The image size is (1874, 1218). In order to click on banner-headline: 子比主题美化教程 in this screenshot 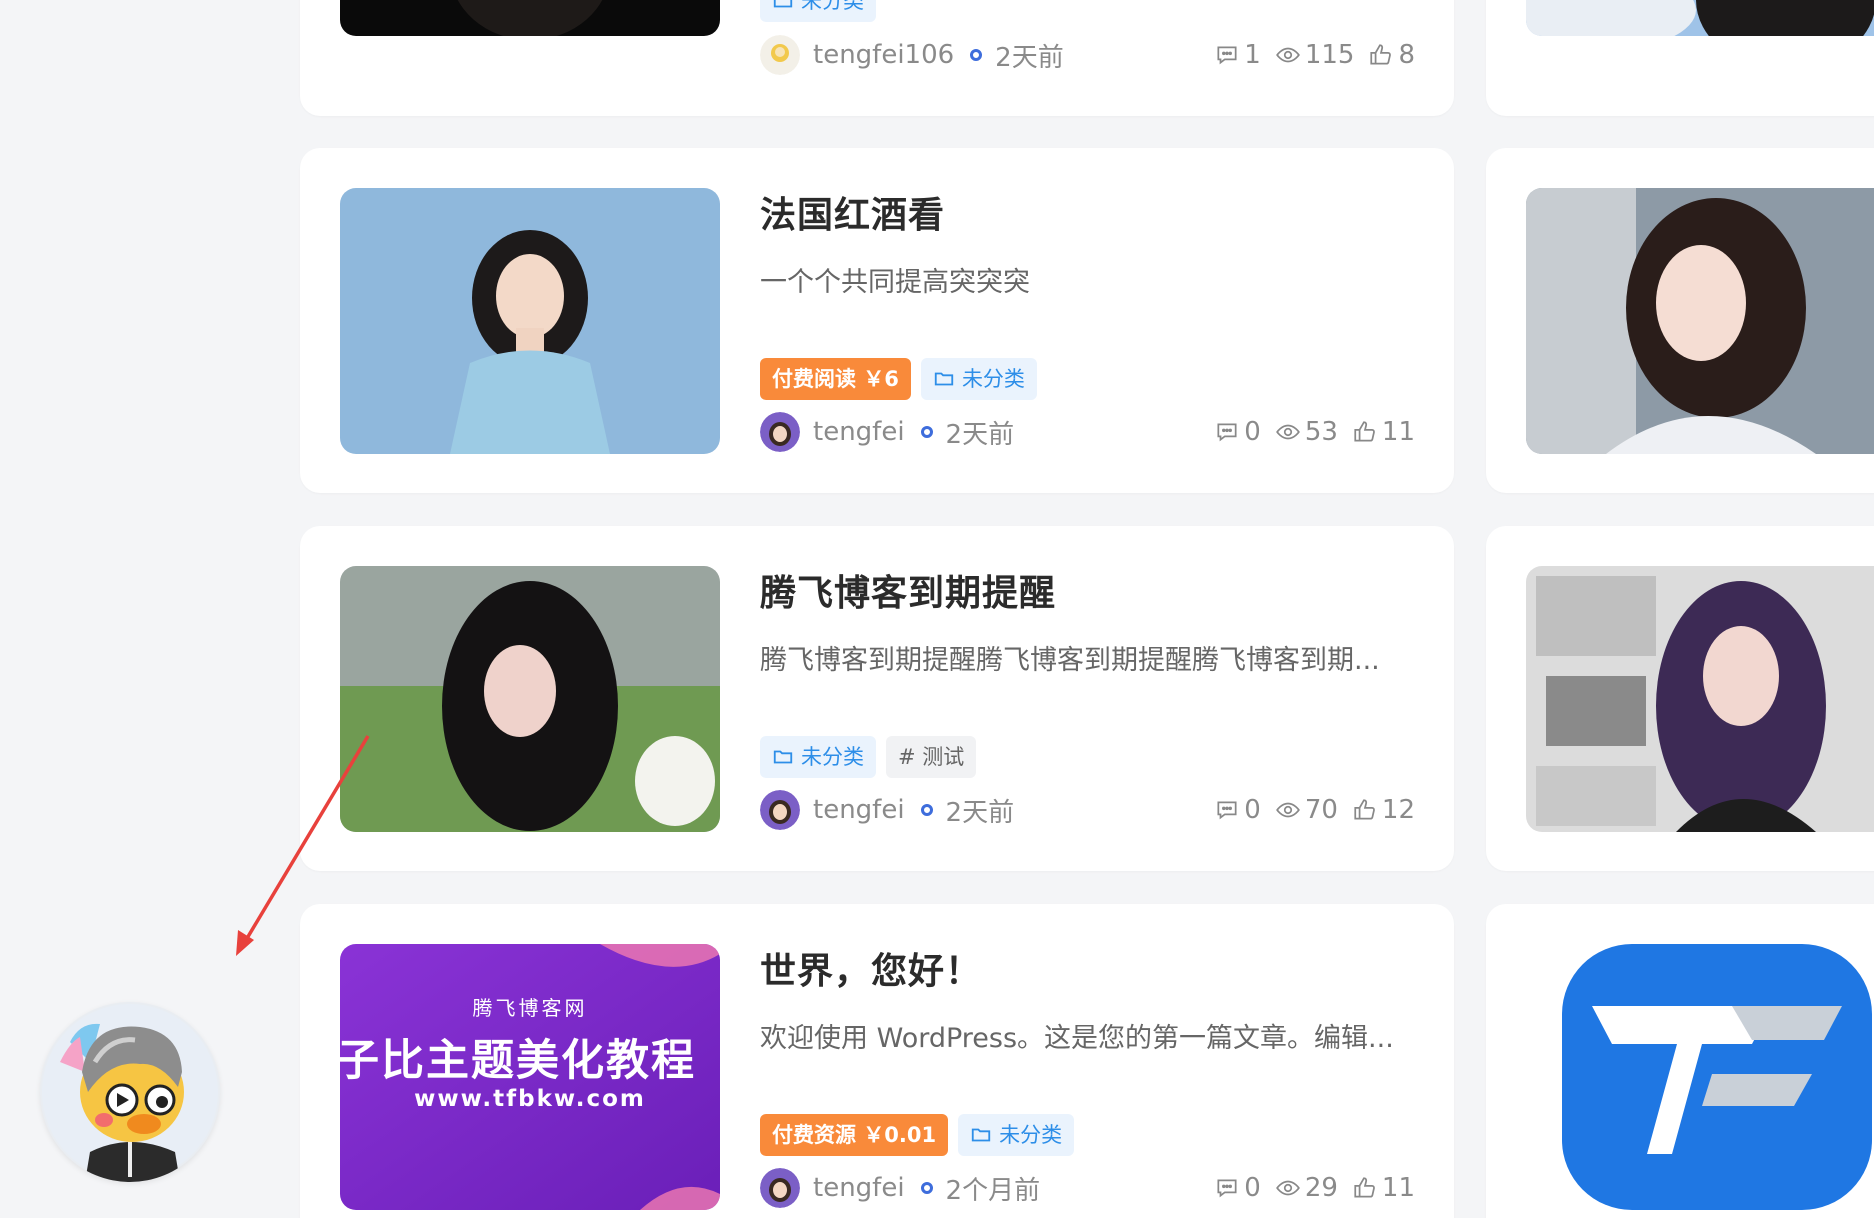, I will do `click(518, 1061)`.